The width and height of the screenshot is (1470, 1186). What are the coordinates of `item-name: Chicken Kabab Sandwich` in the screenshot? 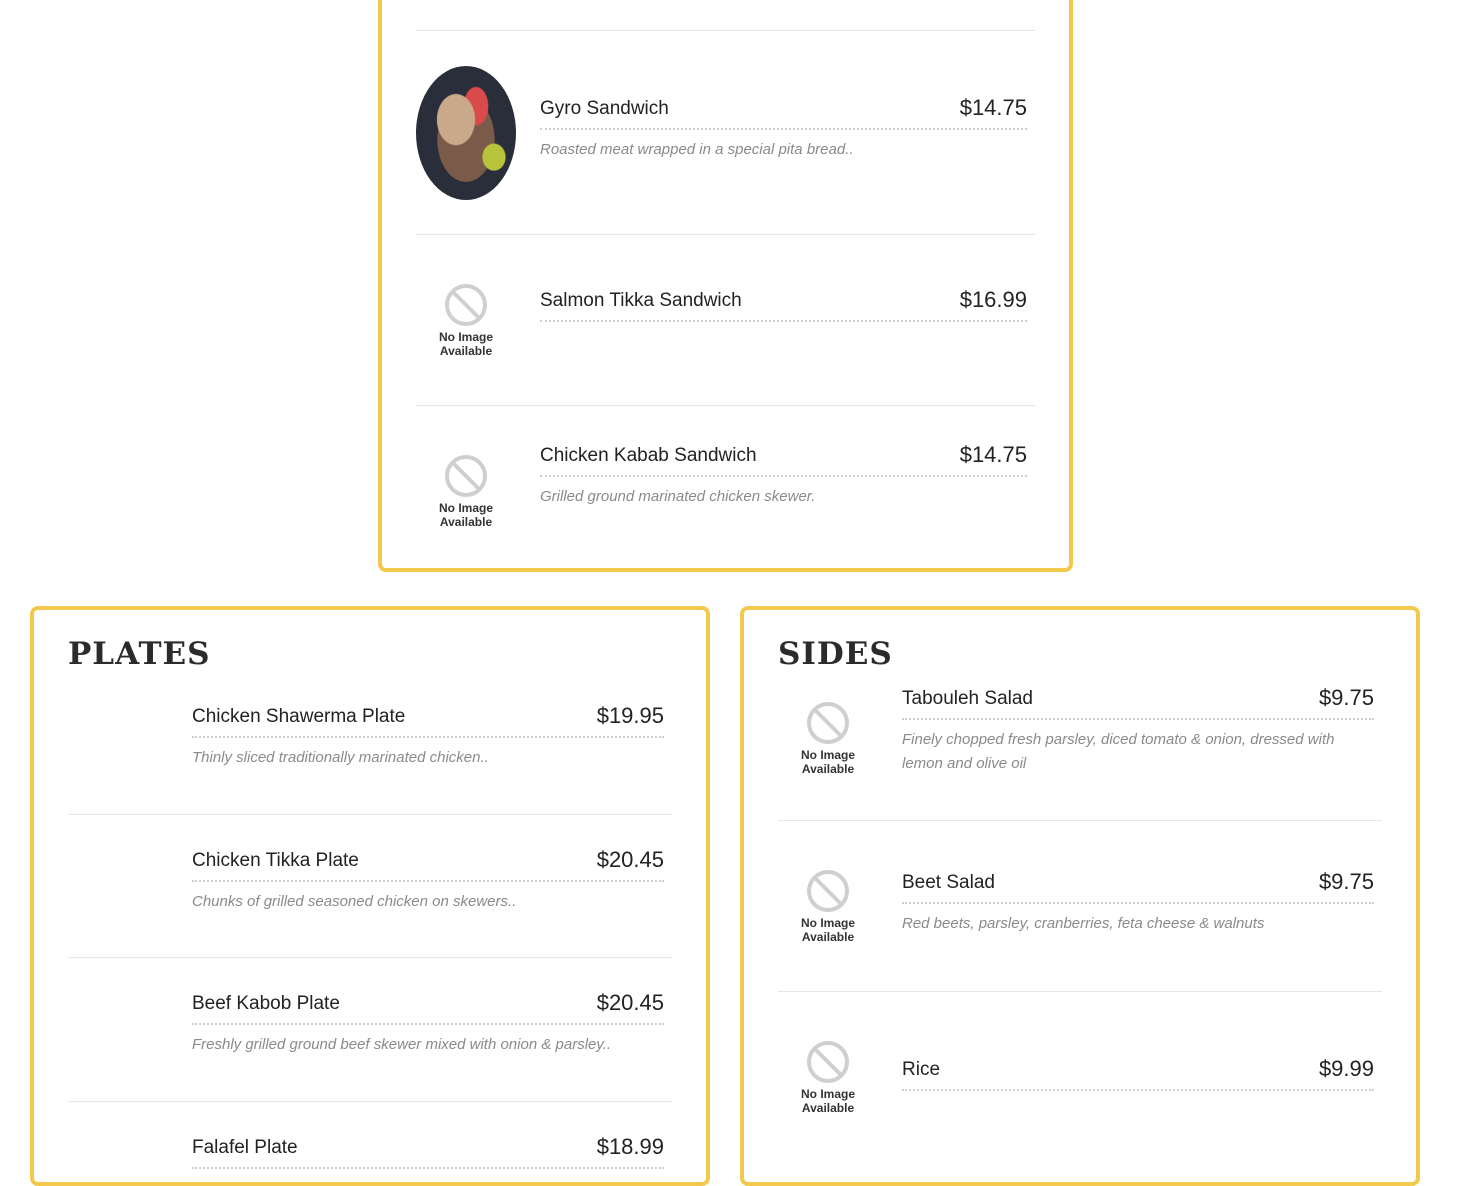 It's located at (648, 455).